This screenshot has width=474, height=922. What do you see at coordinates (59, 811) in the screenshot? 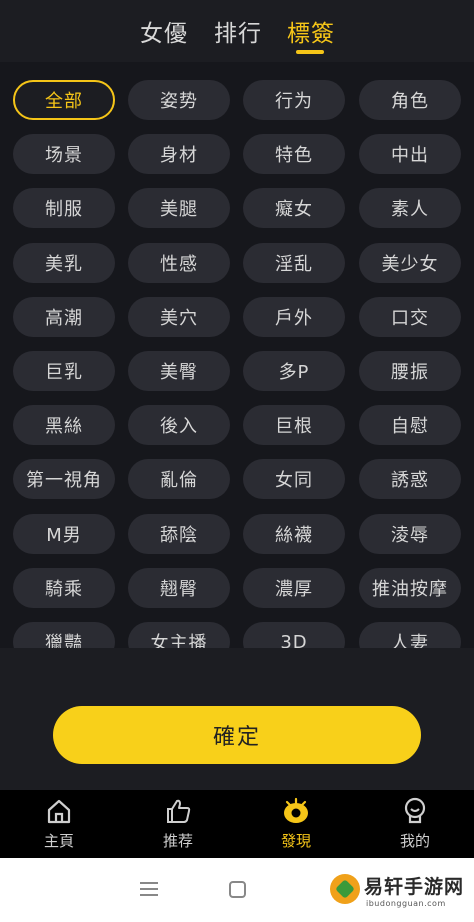
I see `home-icon` at bounding box center [59, 811].